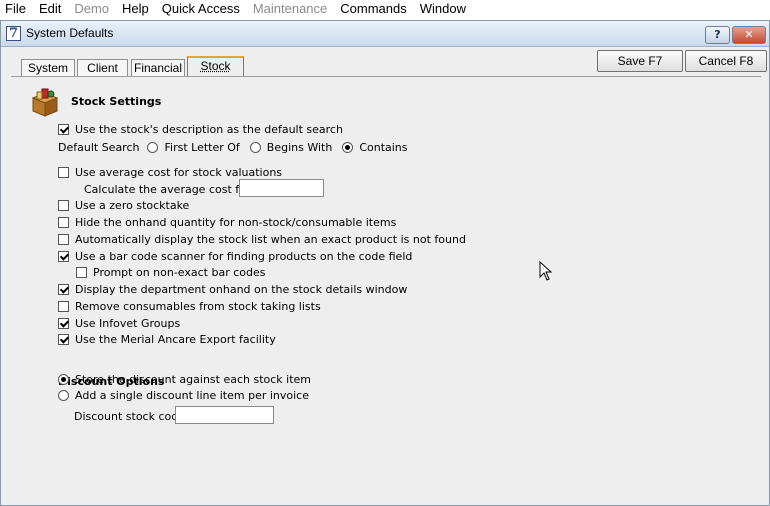 This screenshot has width=770, height=506. I want to click on tab-stock: Stock, so click(215, 66).